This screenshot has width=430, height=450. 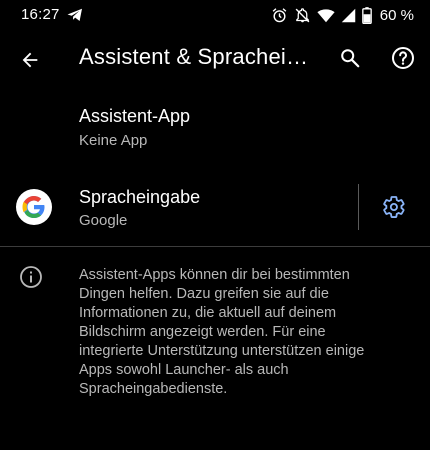 What do you see at coordinates (34, 207) in the screenshot?
I see `google-logo` at bounding box center [34, 207].